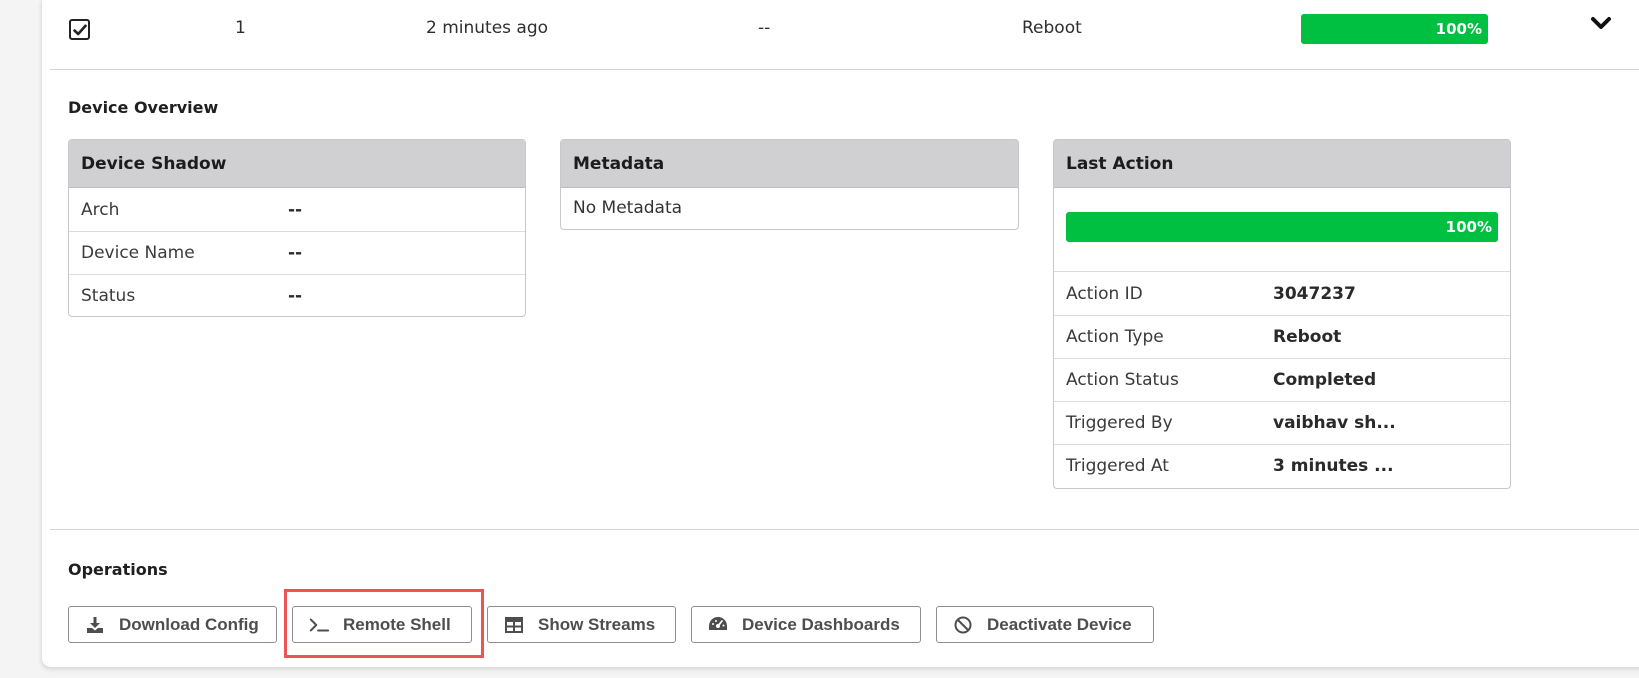 This screenshot has width=1639, height=678. What do you see at coordinates (297, 164) in the screenshot?
I see `device-shadow-header: Device Shadow` at bounding box center [297, 164].